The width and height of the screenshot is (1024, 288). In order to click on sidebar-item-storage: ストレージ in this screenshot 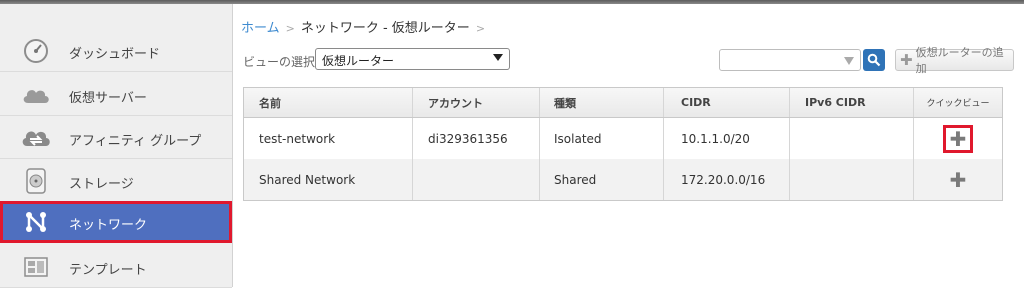, I will do `click(116, 181)`.